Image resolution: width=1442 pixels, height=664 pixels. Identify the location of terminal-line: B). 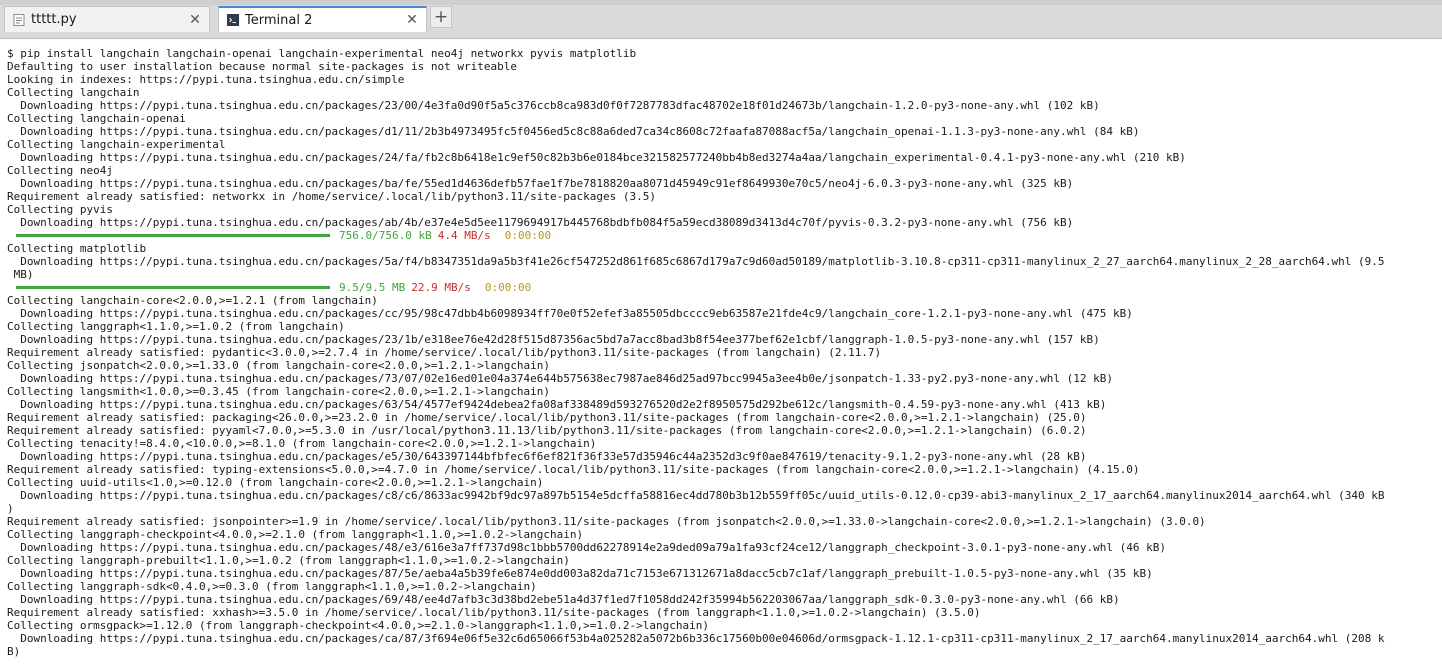
(14, 651).